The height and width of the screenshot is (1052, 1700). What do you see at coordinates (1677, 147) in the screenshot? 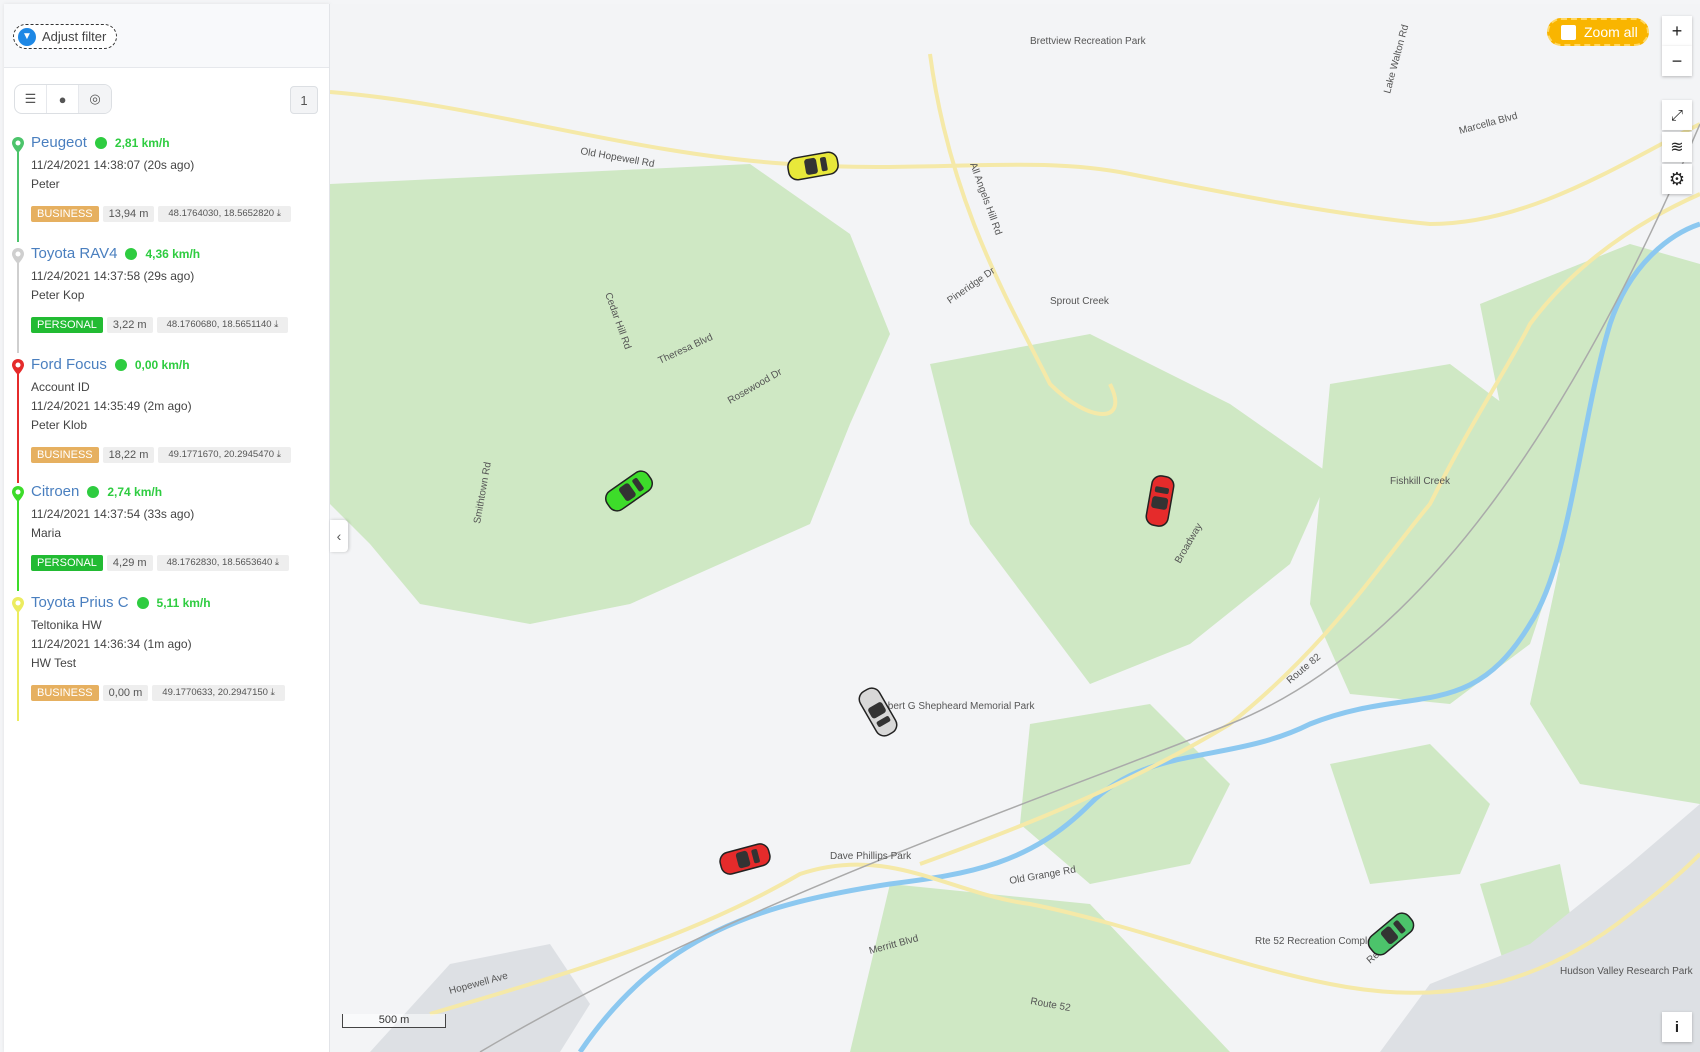
I see `layers-icon: ≋` at bounding box center [1677, 147].